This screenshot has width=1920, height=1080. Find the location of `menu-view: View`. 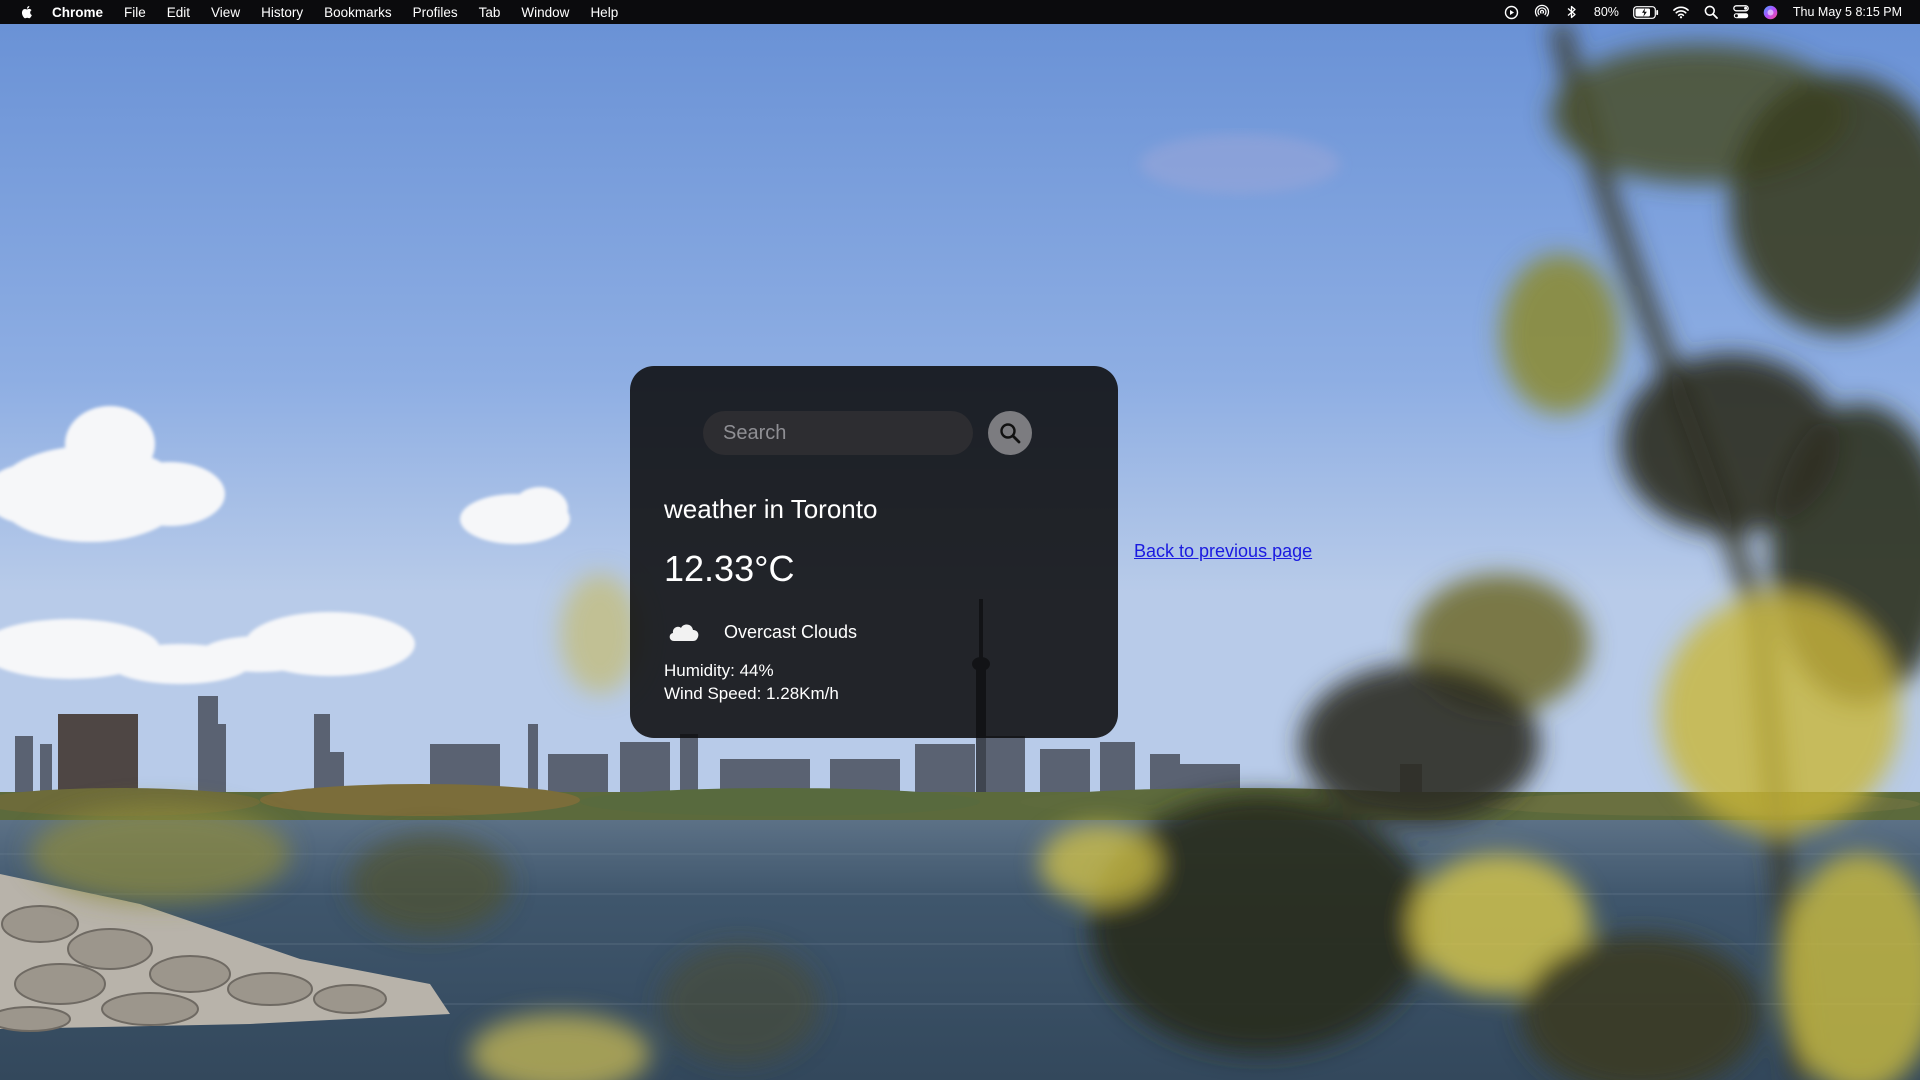

menu-view: View is located at coordinates (225, 12).